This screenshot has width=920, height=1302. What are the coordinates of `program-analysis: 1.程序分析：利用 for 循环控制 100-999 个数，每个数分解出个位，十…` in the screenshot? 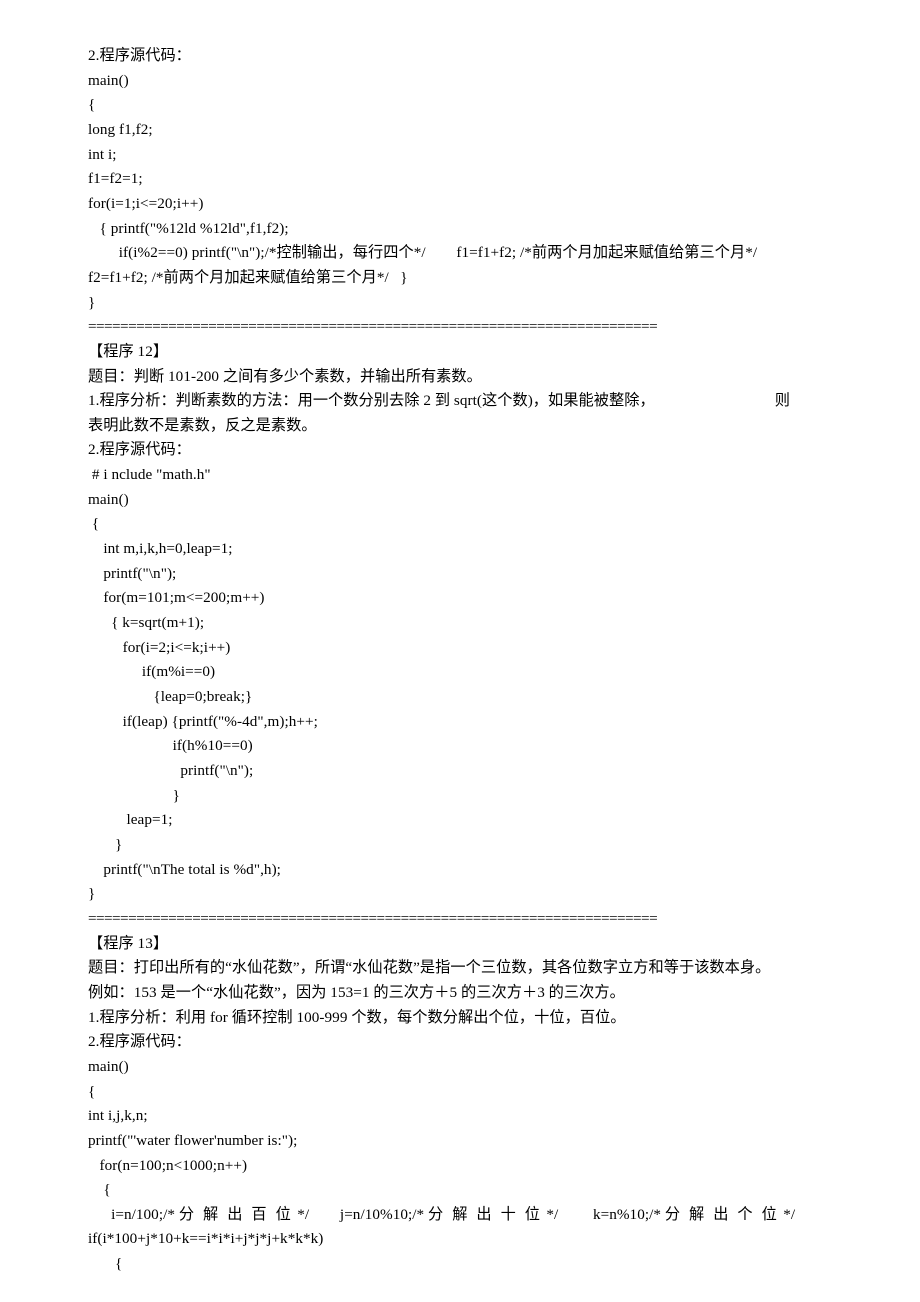 It's located at (357, 1017).